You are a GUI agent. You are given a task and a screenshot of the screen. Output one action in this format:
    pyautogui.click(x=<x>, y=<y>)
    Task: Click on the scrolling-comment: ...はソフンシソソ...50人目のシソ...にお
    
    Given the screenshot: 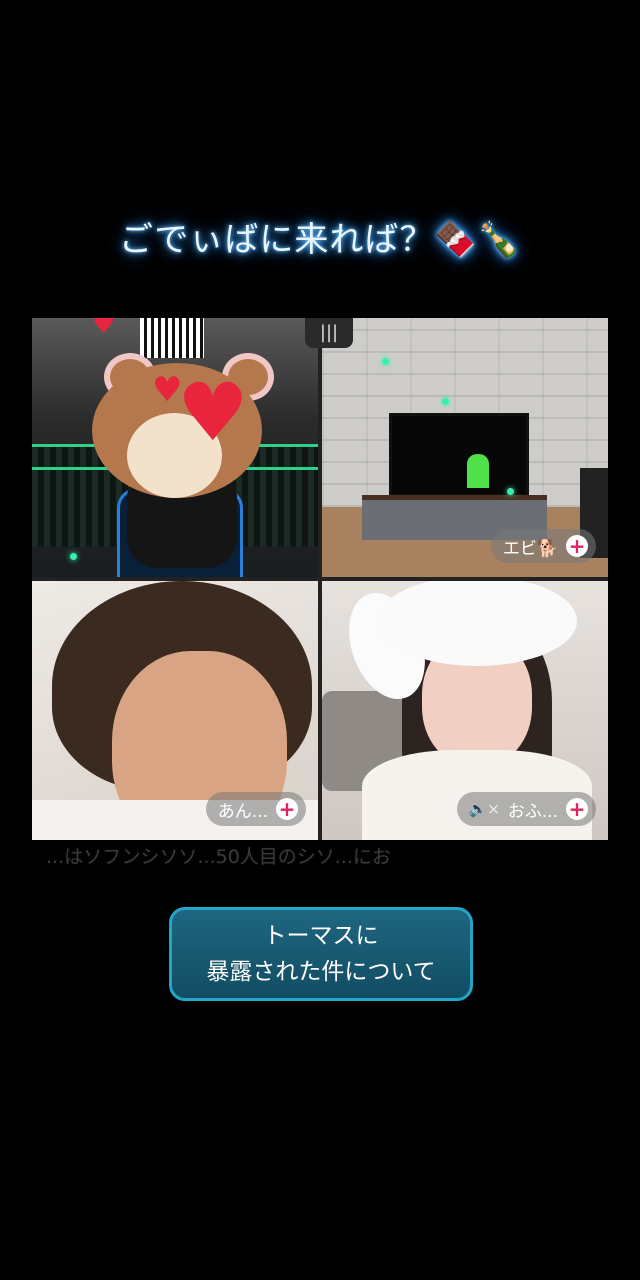 What is the action you would take?
    pyautogui.click(x=326, y=856)
    